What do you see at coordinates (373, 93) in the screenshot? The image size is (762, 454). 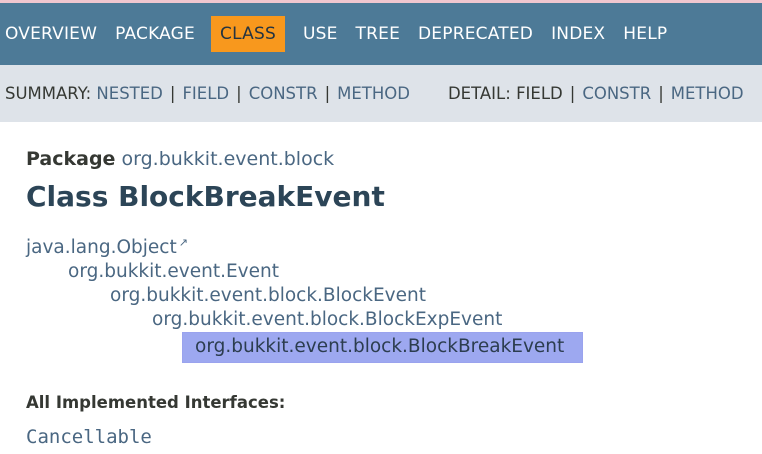 I see `summary-method-link: METHOD` at bounding box center [373, 93].